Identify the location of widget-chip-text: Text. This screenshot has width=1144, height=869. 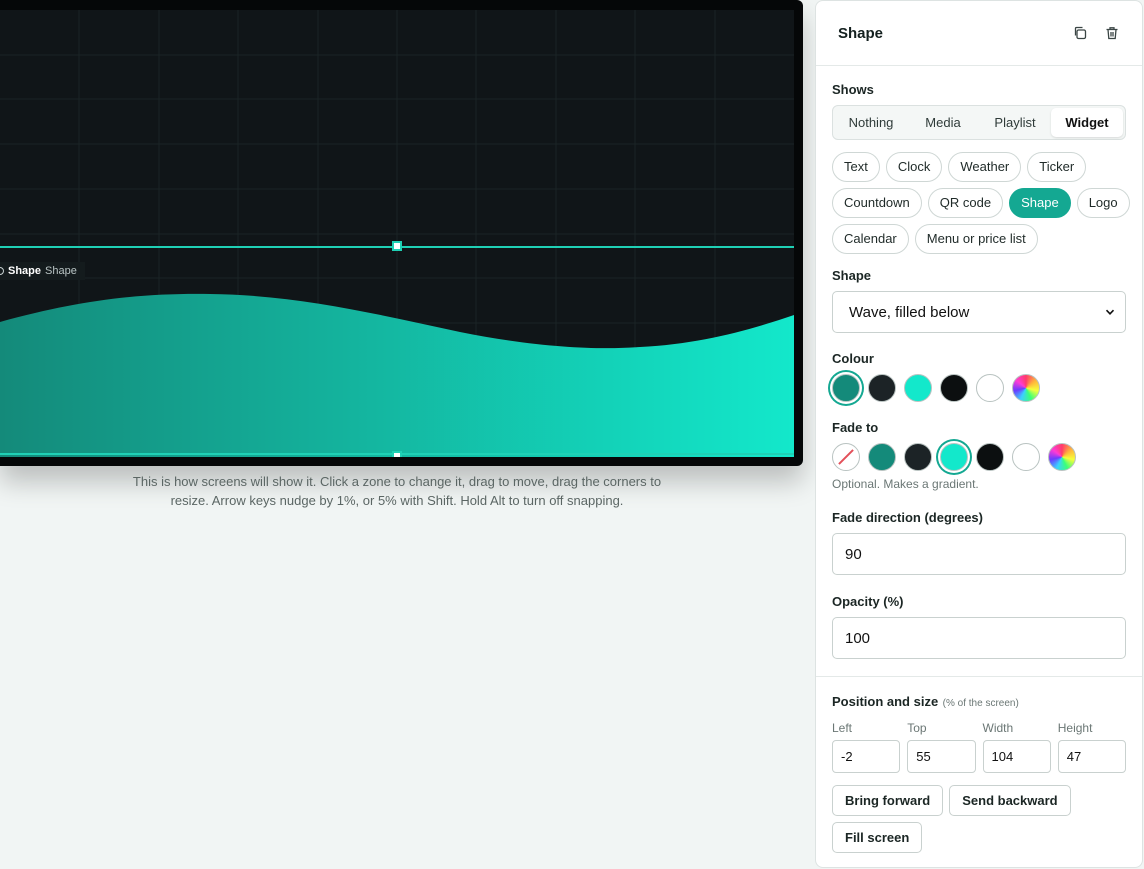
(856, 167).